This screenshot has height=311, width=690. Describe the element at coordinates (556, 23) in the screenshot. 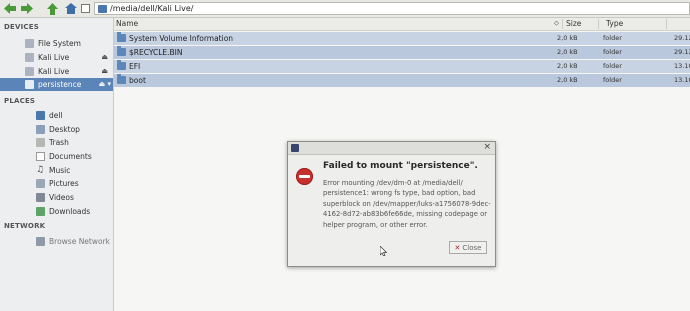

I see `sort-indicator-icon: ⬦` at that location.